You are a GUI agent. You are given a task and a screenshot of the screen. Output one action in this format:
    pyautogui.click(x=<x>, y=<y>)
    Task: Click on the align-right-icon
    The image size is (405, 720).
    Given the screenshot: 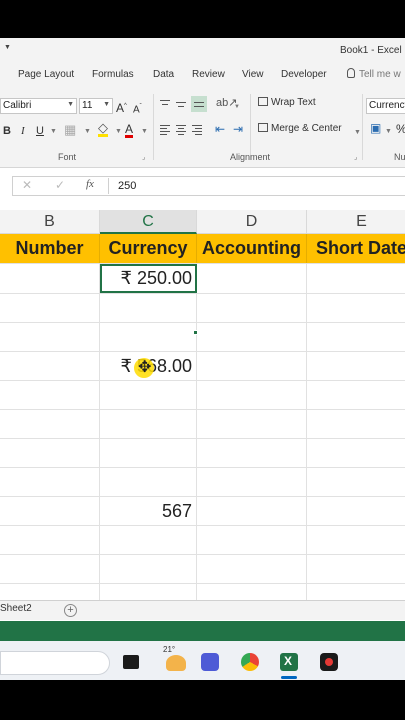 What is the action you would take?
    pyautogui.click(x=198, y=130)
    